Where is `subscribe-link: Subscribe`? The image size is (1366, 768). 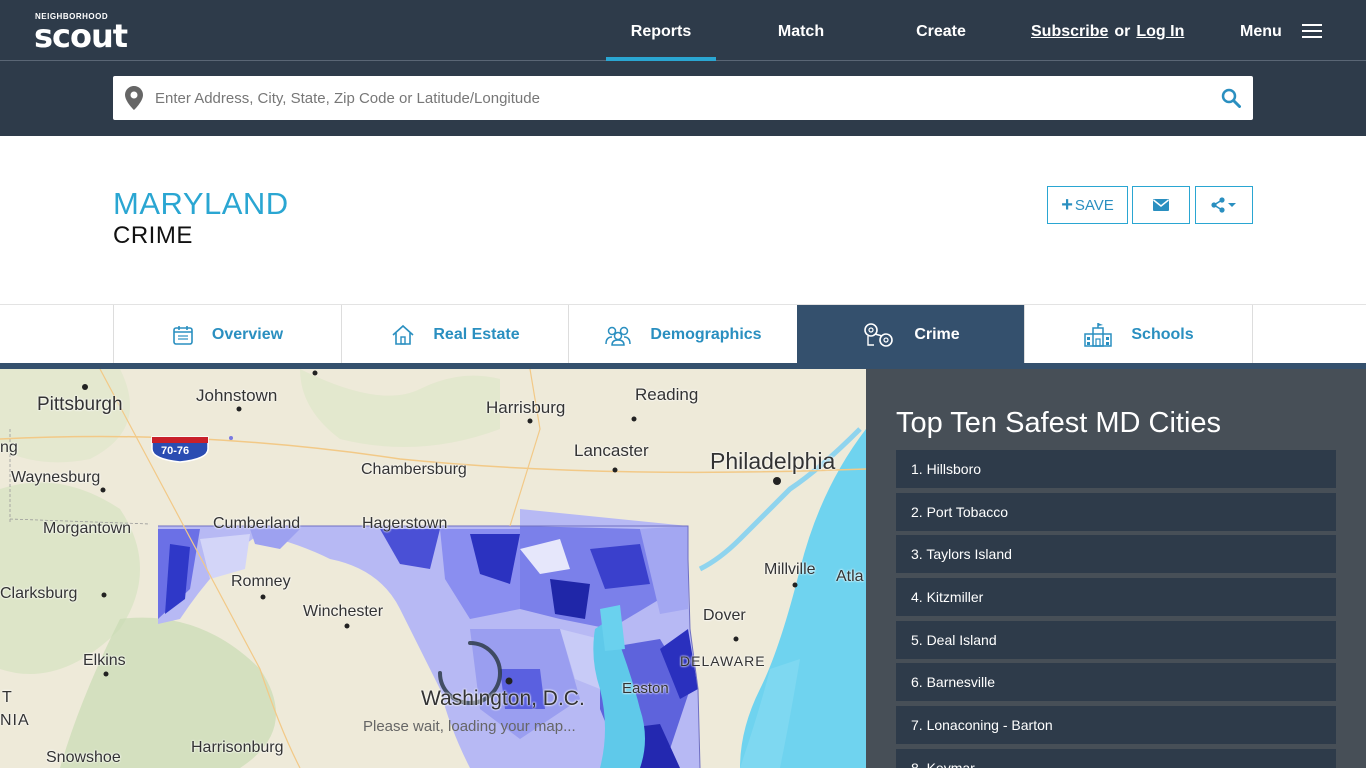 subscribe-link: Subscribe is located at coordinates (1069, 31).